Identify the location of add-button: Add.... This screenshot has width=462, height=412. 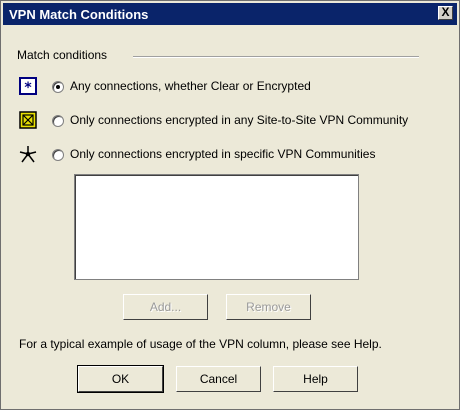
(165, 307).